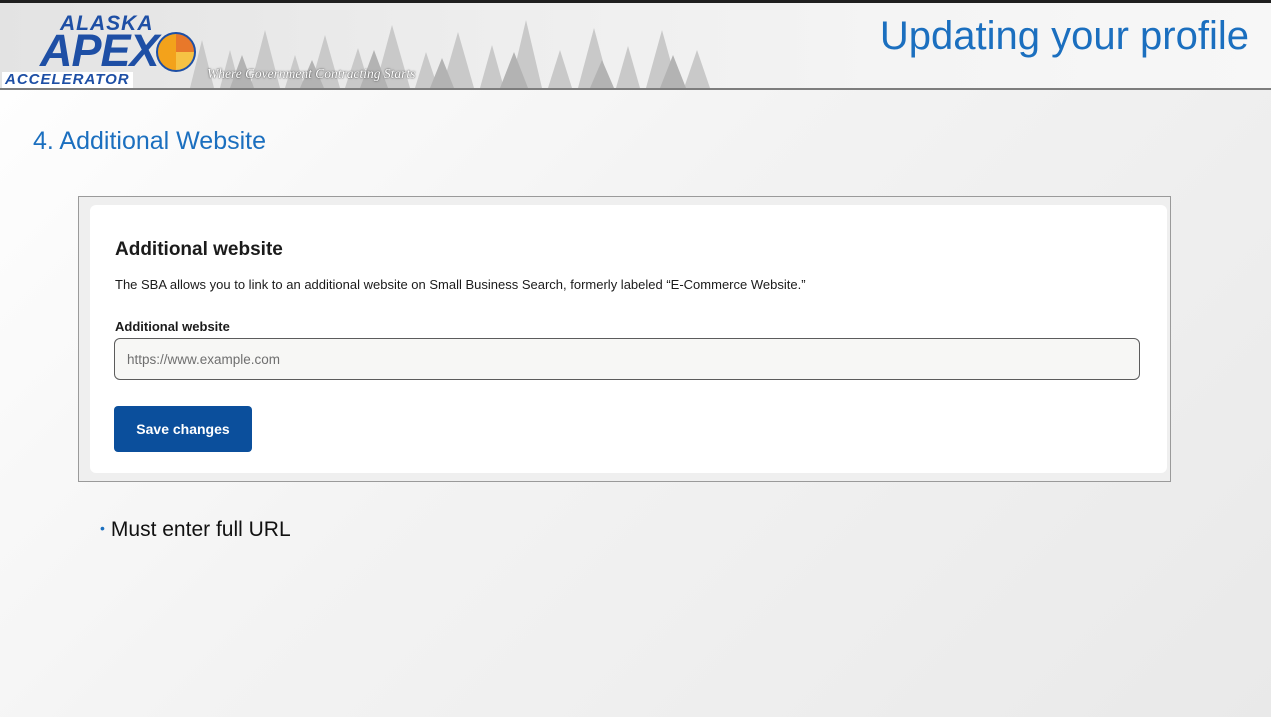 The height and width of the screenshot is (717, 1271). Describe the element at coordinates (176, 52) in the screenshot. I see `sun-icon` at that location.